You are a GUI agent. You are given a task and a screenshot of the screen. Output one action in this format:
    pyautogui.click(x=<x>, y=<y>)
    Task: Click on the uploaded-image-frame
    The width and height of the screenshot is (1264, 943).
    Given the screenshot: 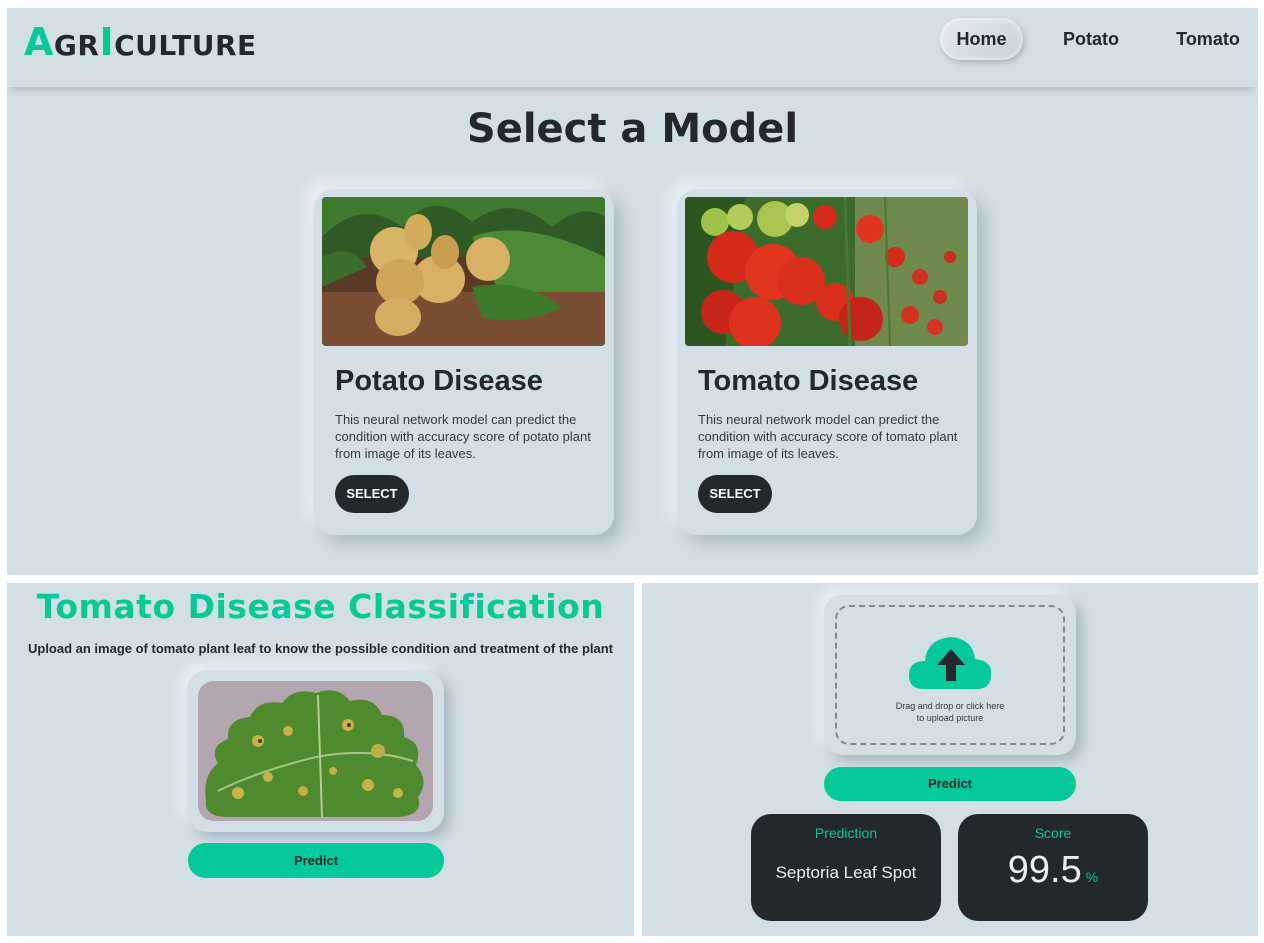 What is the action you would take?
    pyautogui.click(x=315, y=751)
    